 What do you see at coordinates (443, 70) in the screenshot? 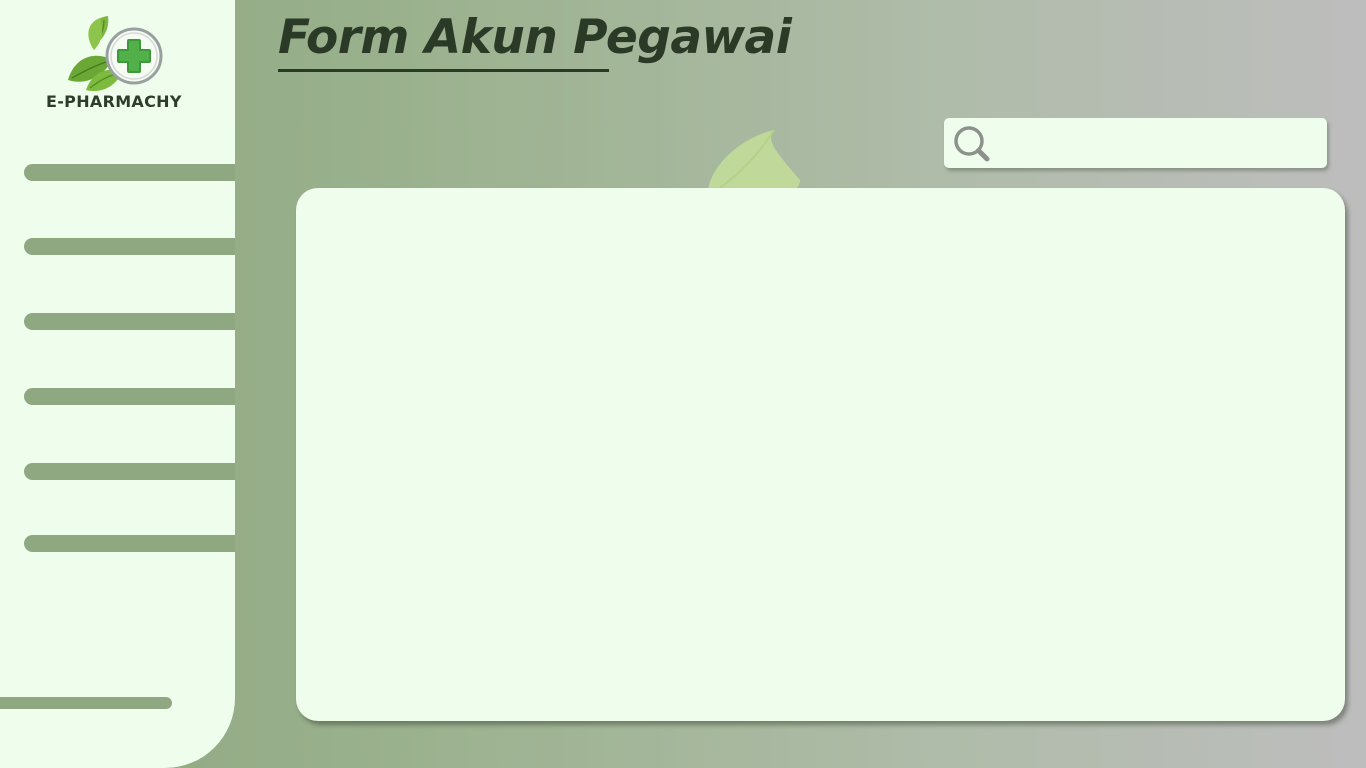
I see `title-underline` at bounding box center [443, 70].